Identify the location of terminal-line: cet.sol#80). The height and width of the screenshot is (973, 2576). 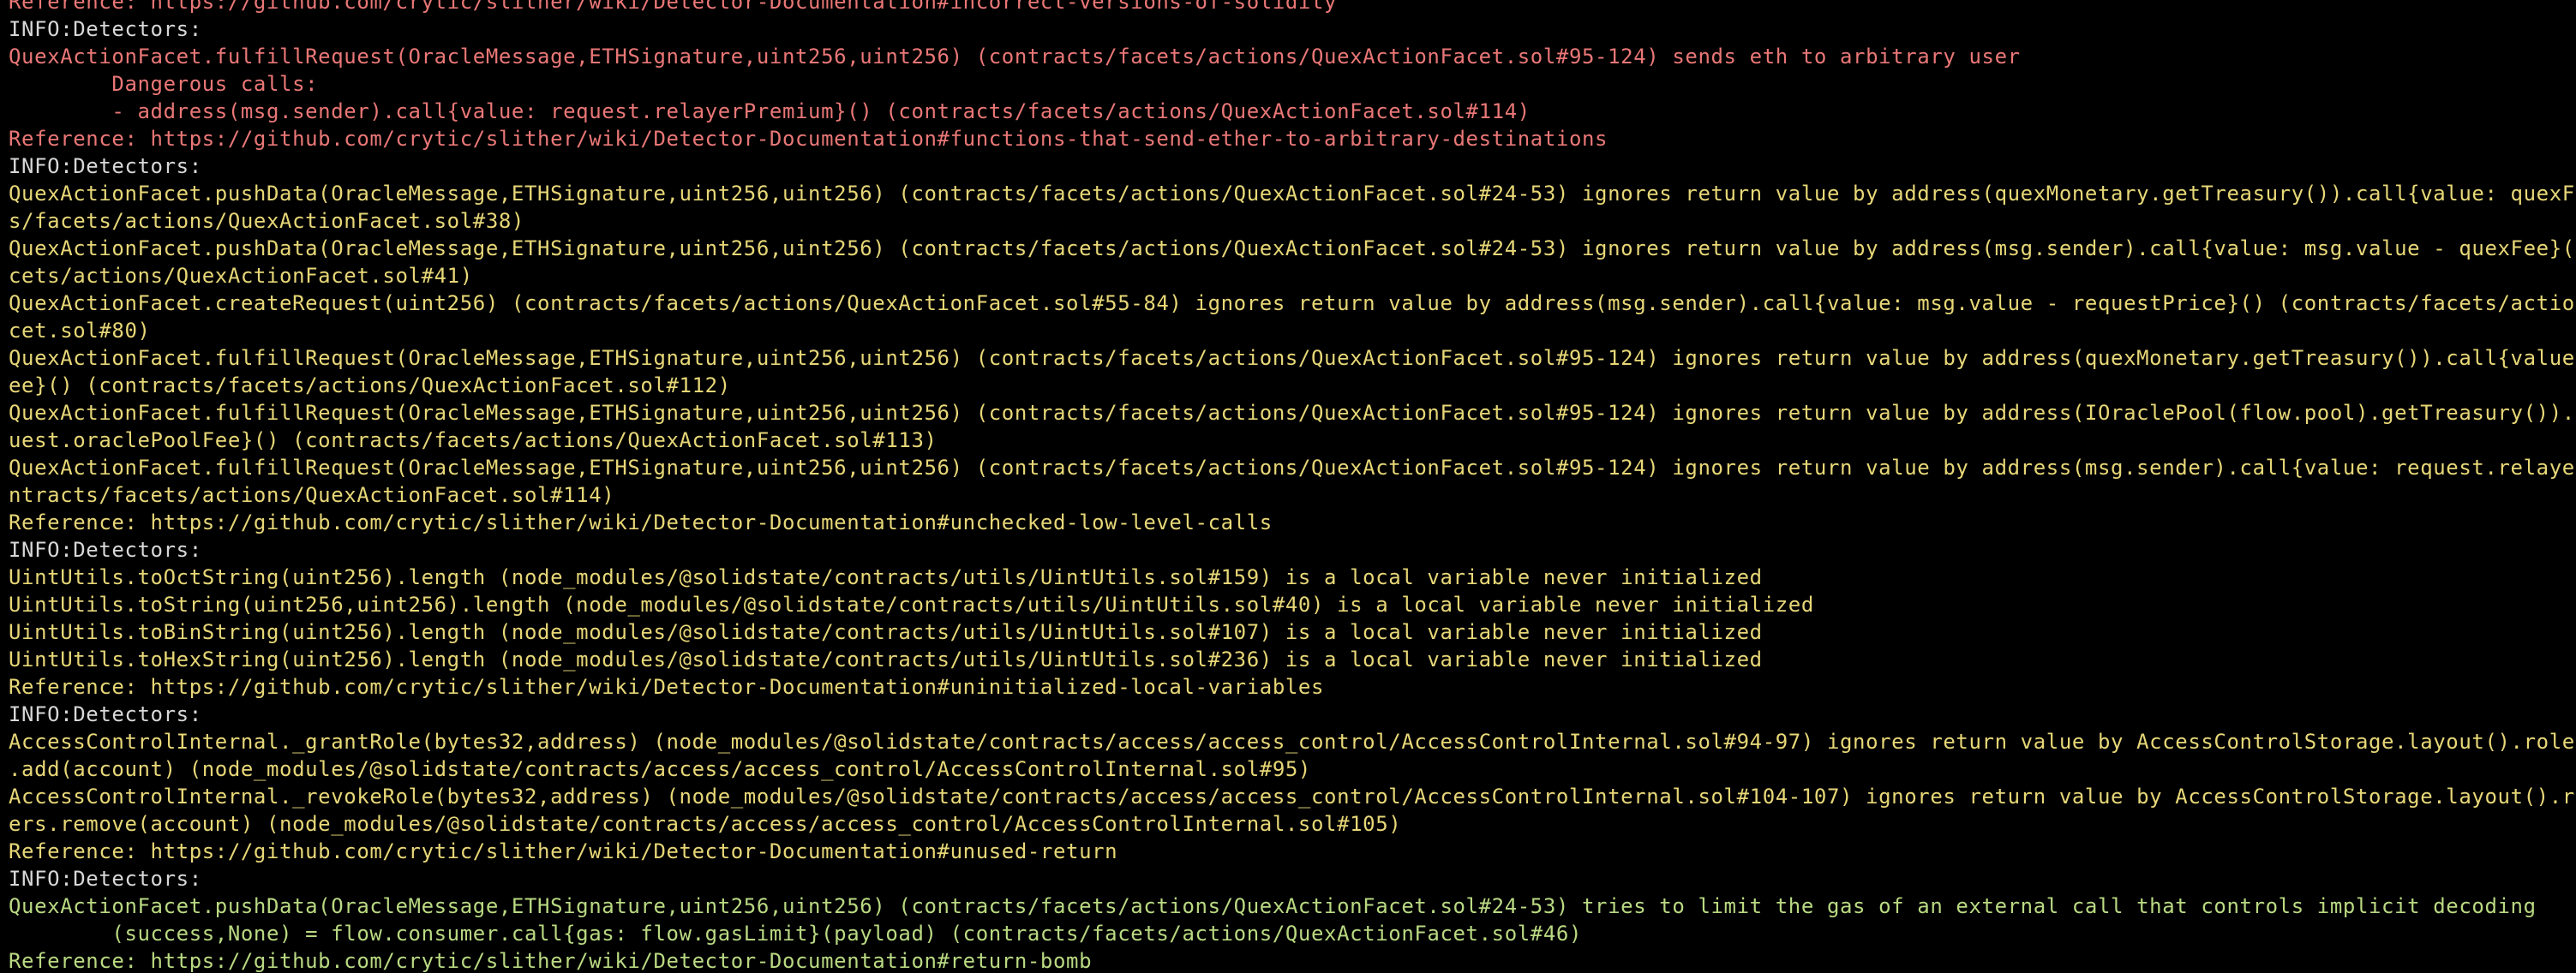
(80, 331).